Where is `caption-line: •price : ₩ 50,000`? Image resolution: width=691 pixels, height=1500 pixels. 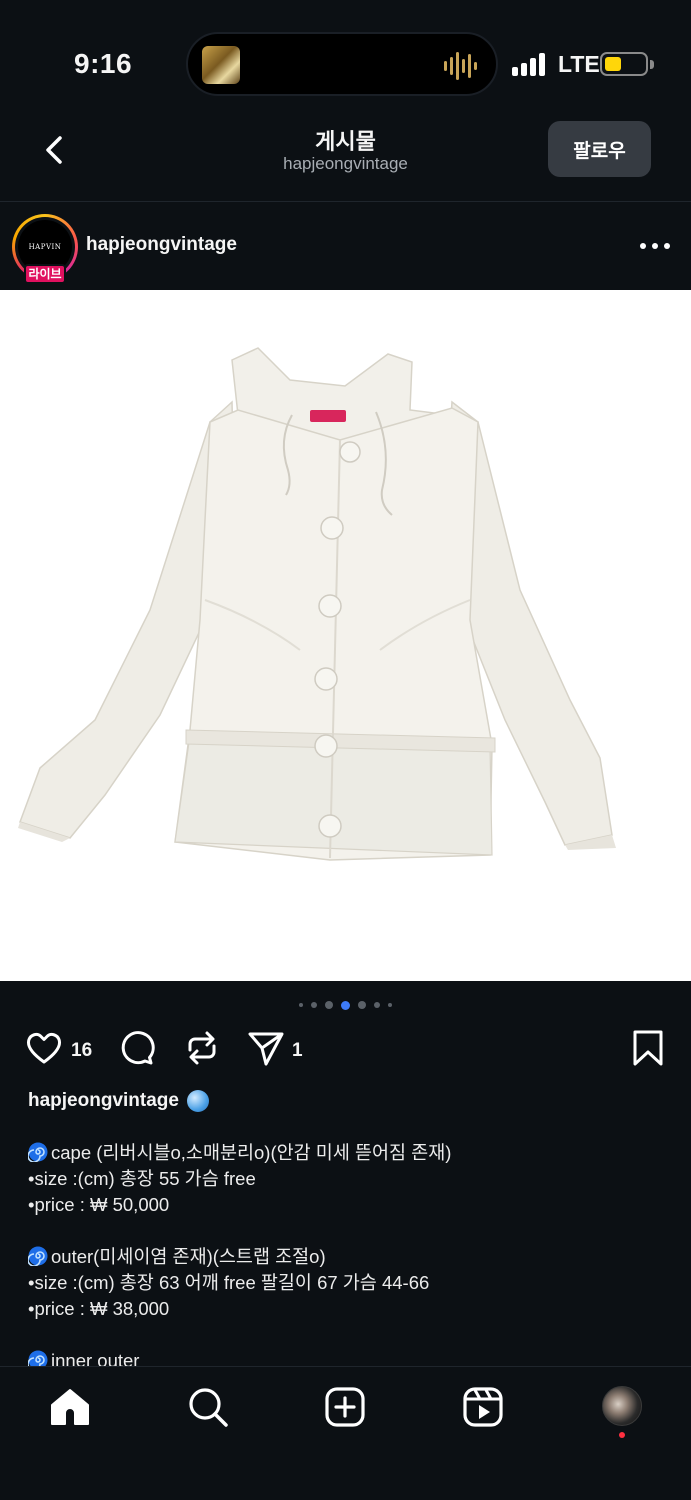
caption-line: •price : ₩ 50,000 is located at coordinates (99, 1204).